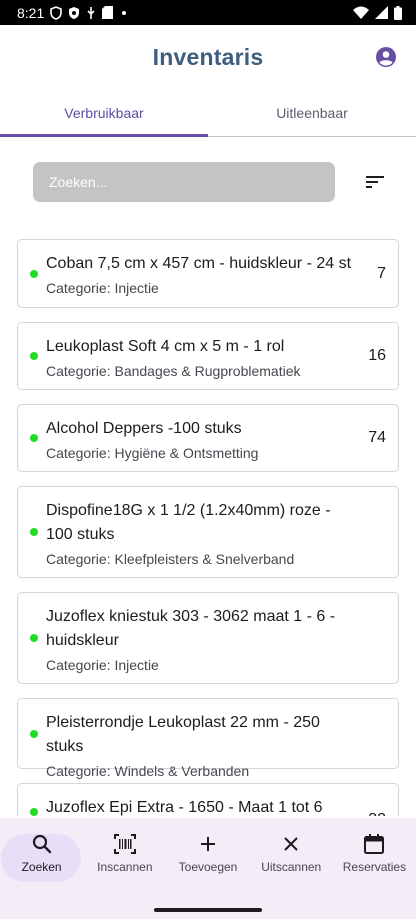 The image size is (416, 919). I want to click on item-quantity: 16, so click(377, 355).